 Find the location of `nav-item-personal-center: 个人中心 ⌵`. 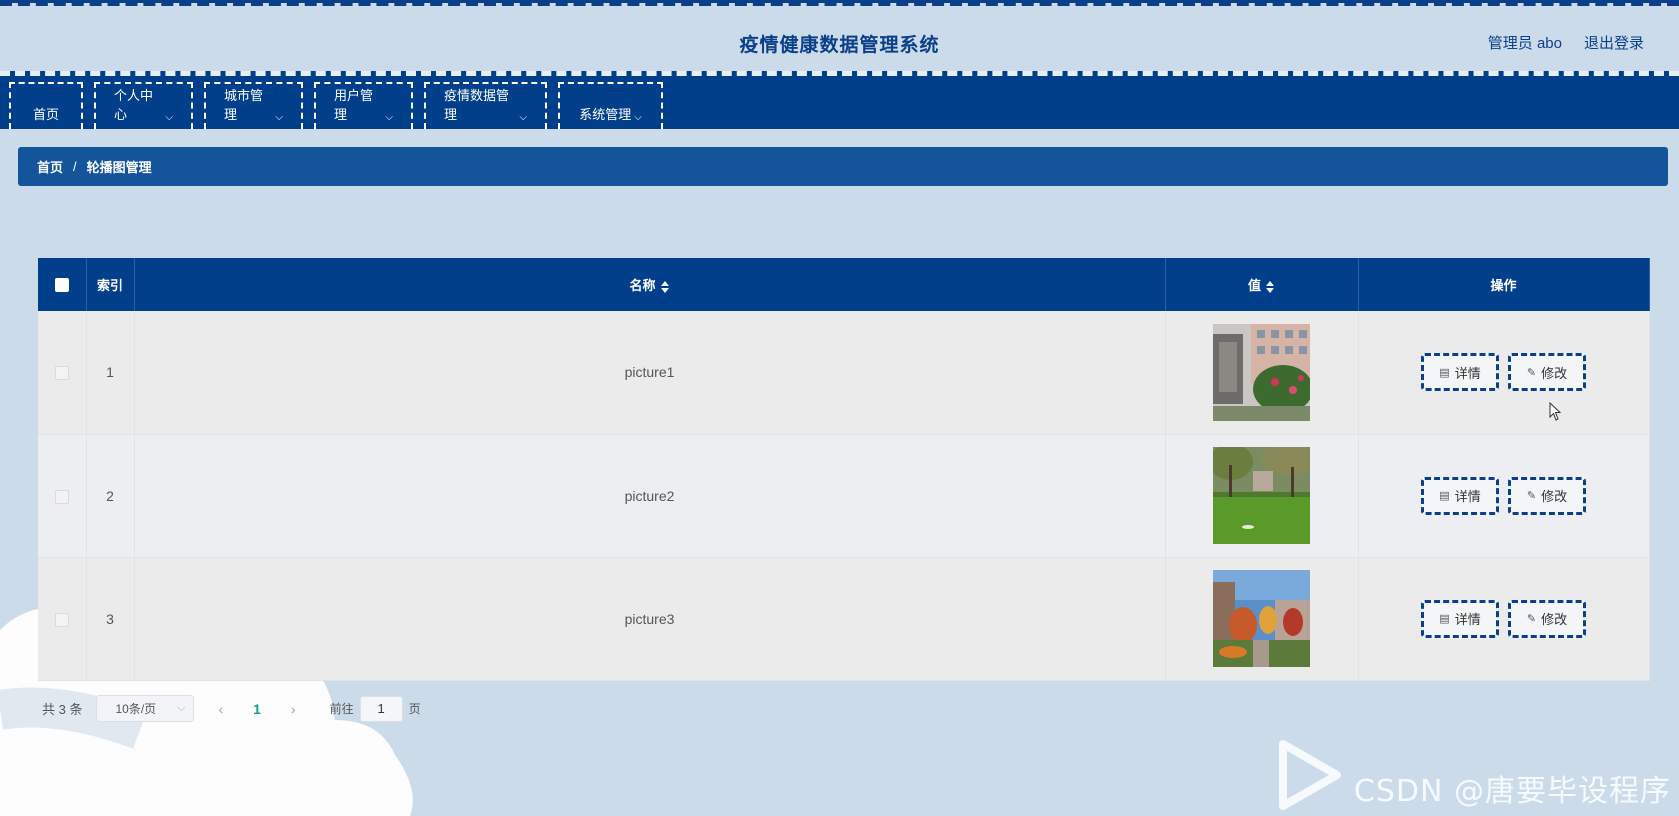

nav-item-personal-center: 个人中心 ⌵ is located at coordinates (143, 105).